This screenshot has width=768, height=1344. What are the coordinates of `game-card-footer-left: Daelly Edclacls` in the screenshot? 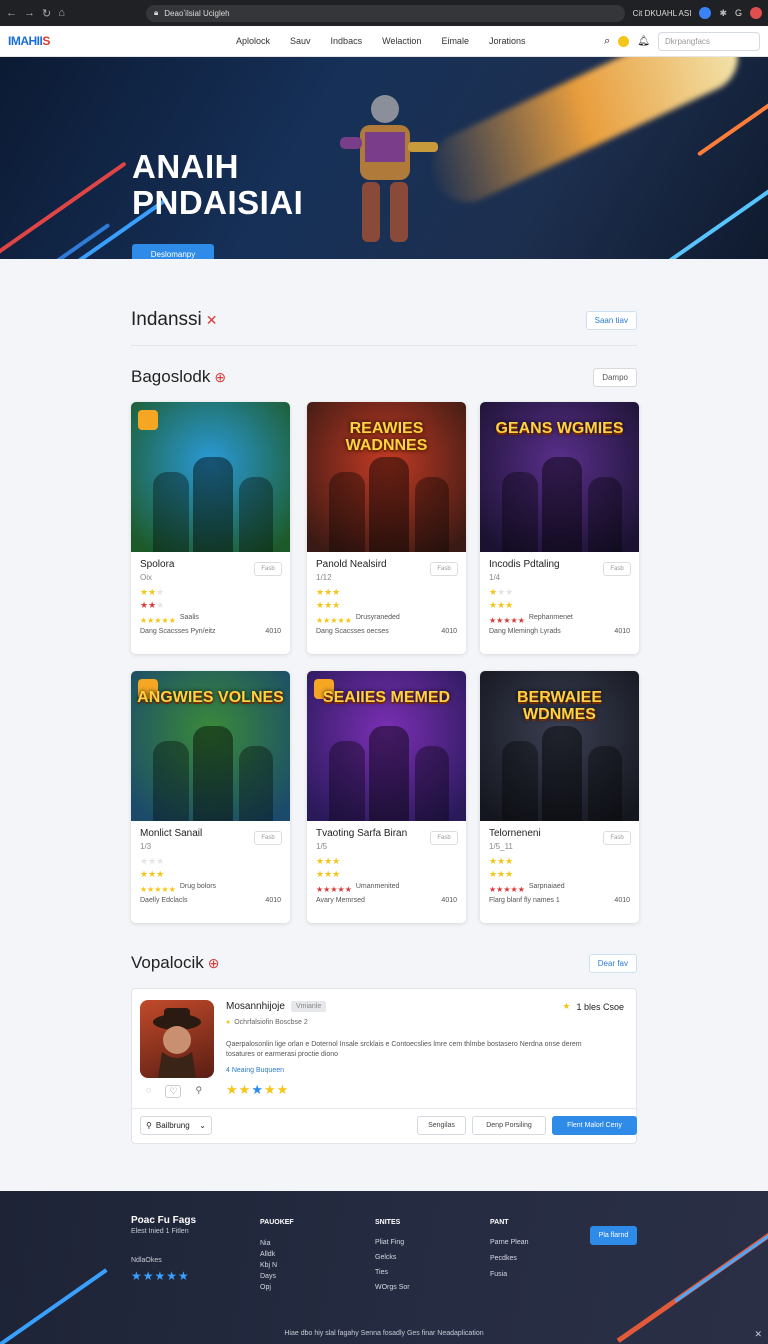 It's located at (164, 900).